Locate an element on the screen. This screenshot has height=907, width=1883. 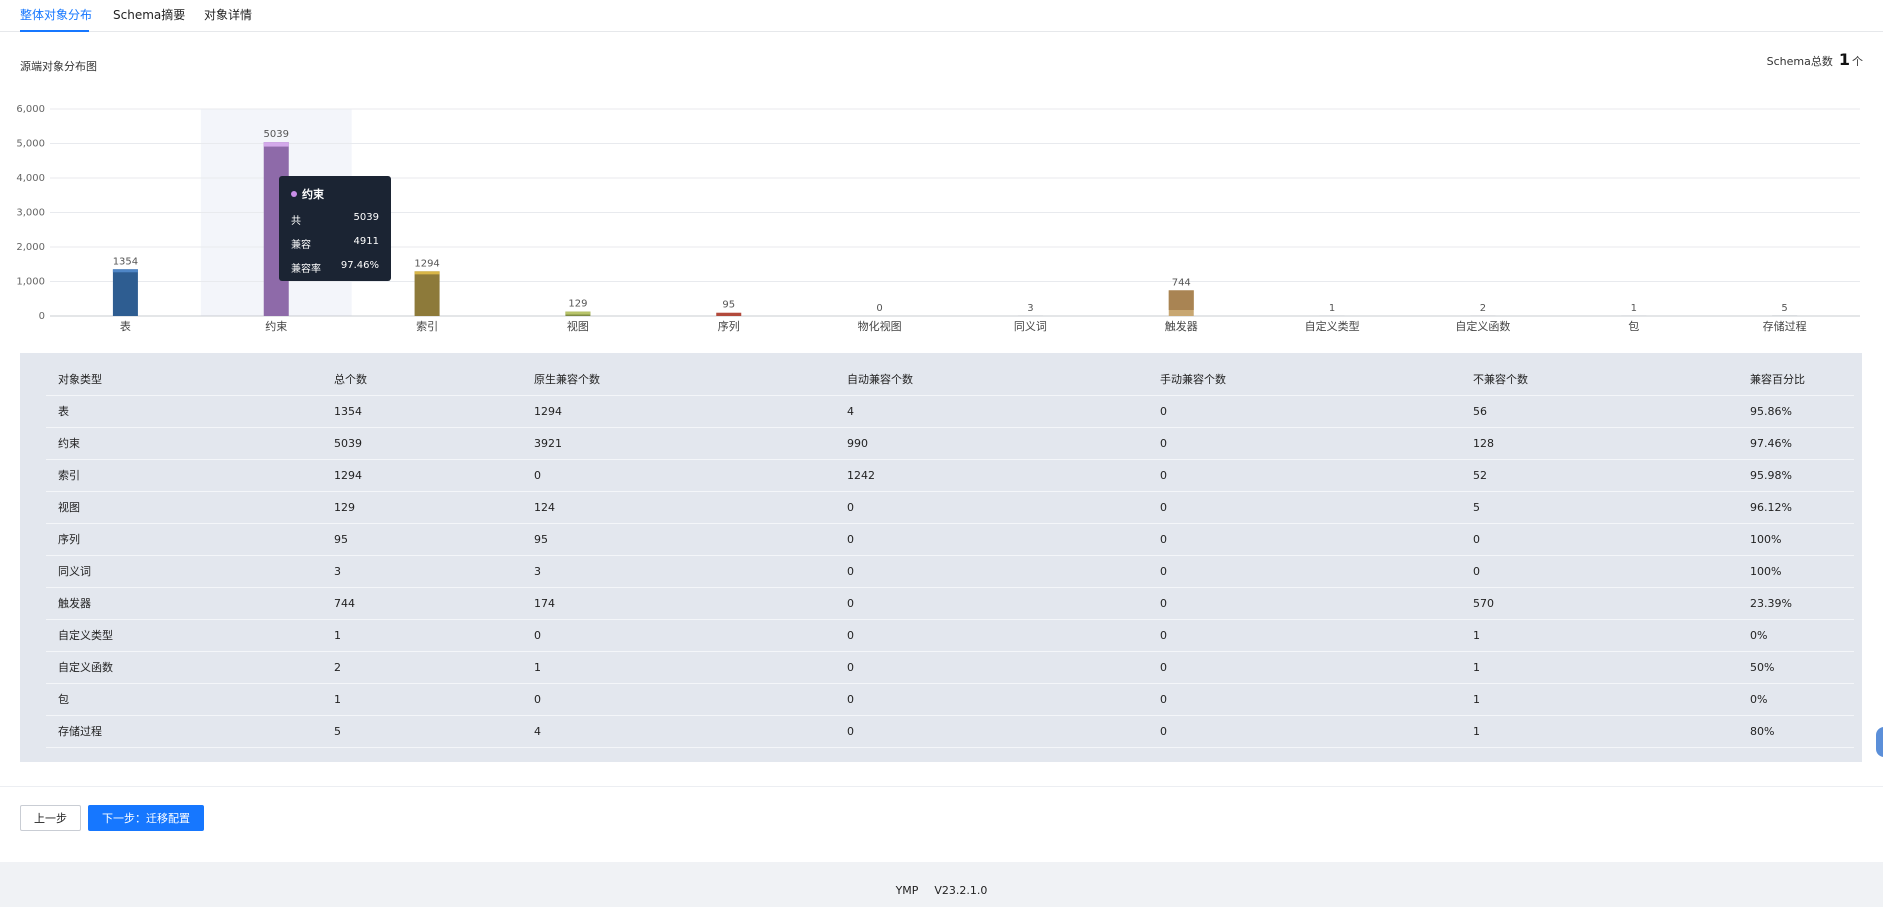
table-cell: 同义词 is located at coordinates (184, 571).